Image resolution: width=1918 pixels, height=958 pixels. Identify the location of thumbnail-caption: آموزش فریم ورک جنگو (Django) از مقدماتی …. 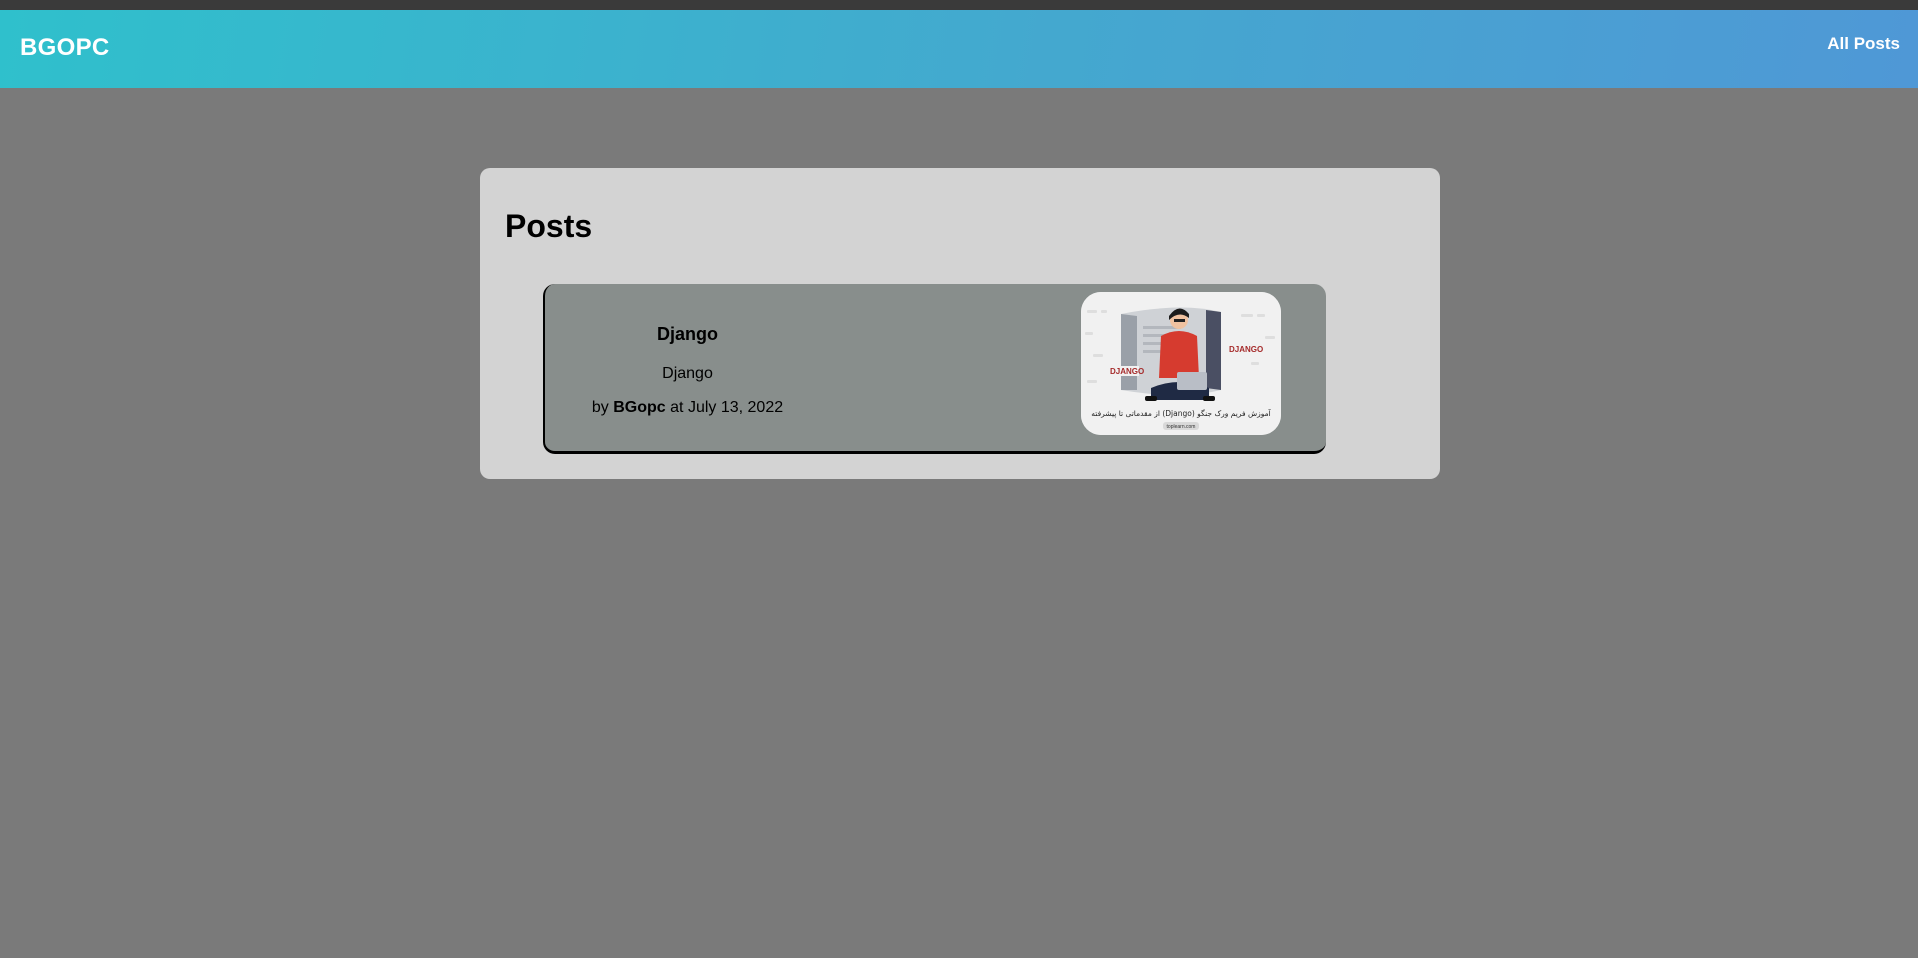
(1181, 413).